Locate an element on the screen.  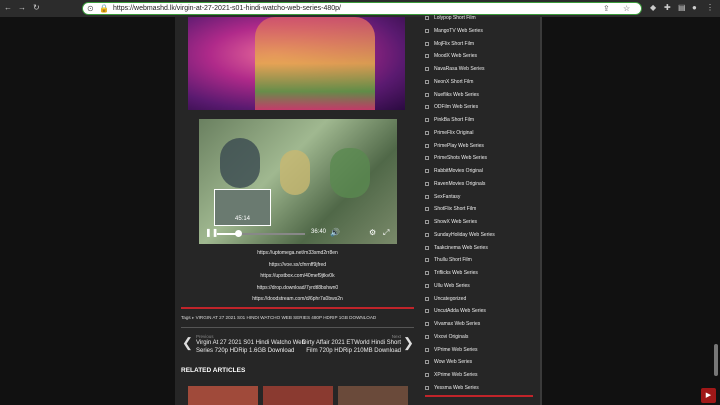
sidebar-category-item: XPrime Web Series is located at coordinates (481, 375).